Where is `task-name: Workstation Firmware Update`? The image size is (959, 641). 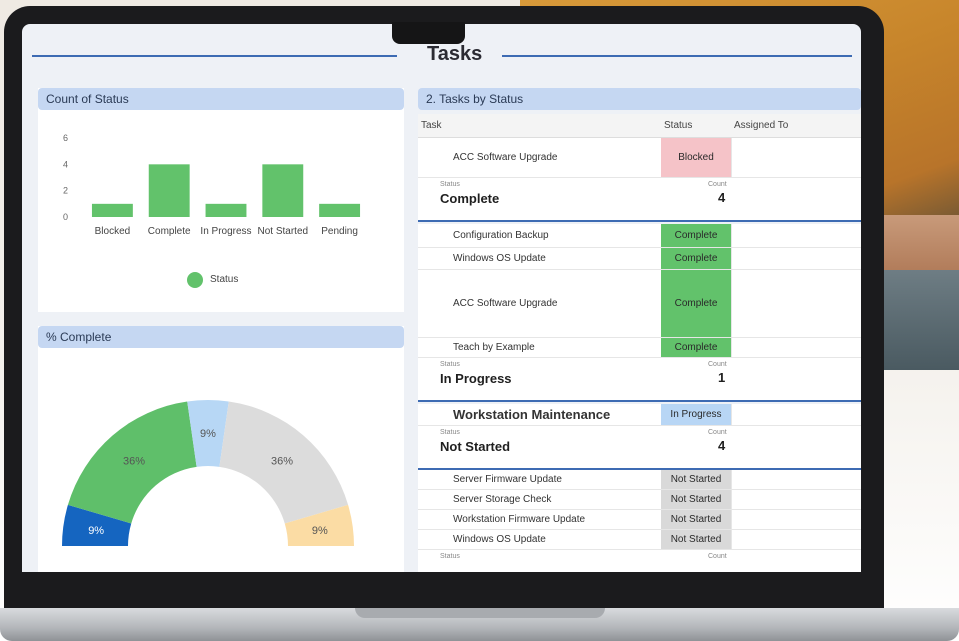
task-name: Workstation Firmware Update is located at coordinates (519, 519).